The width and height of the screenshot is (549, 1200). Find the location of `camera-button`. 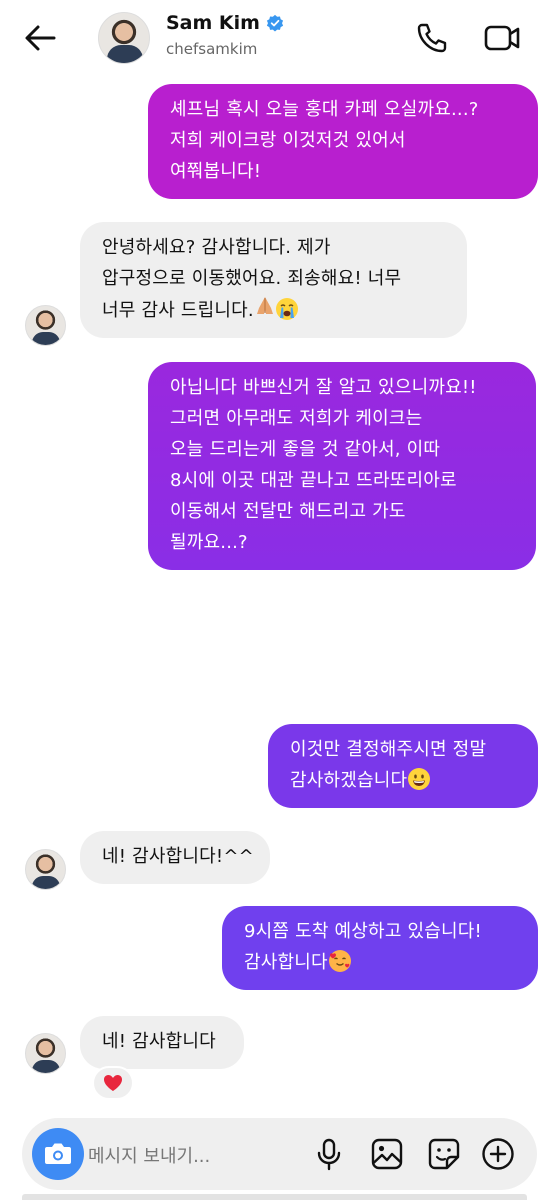

camera-button is located at coordinates (58, 1154).